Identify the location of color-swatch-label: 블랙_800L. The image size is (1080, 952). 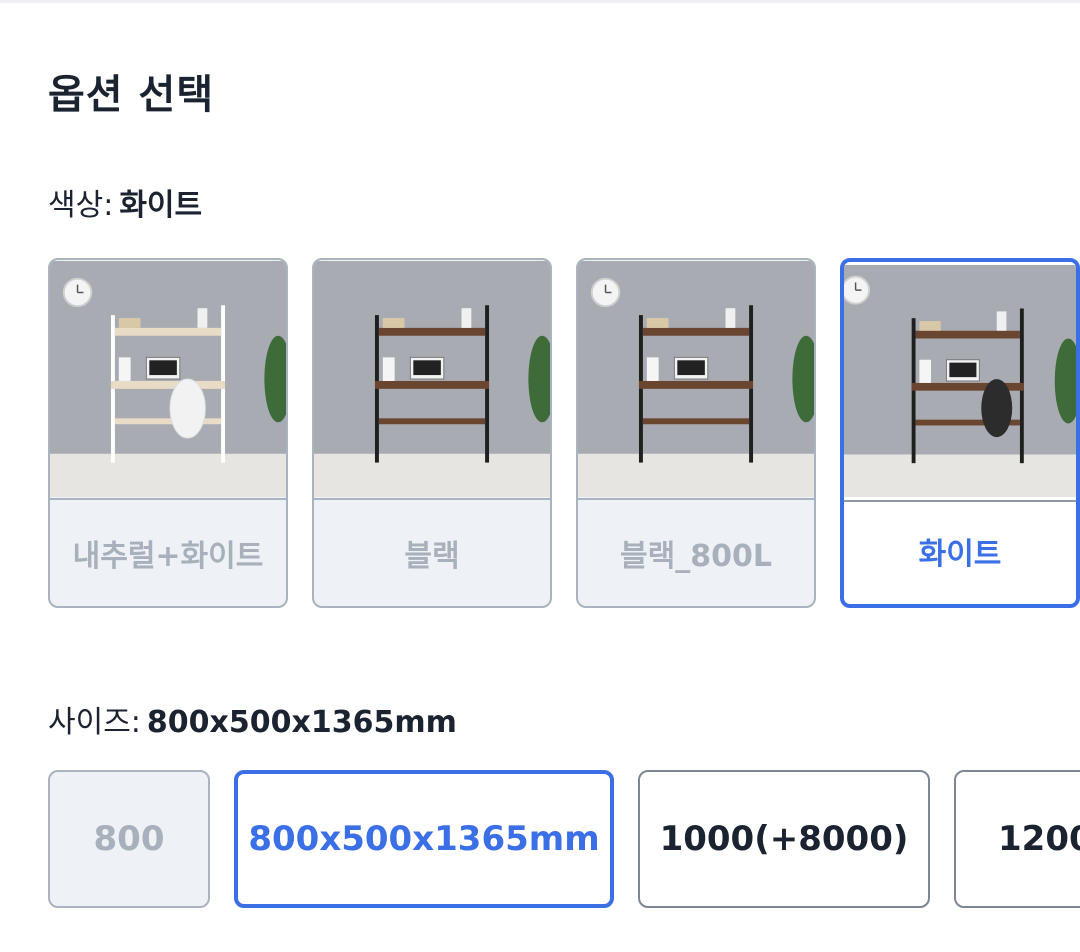
(696, 556).